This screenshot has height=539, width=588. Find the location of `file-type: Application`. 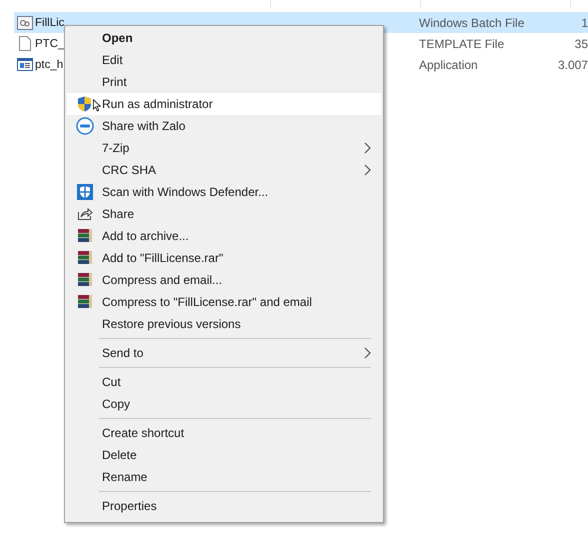

file-type: Application is located at coordinates (449, 65).